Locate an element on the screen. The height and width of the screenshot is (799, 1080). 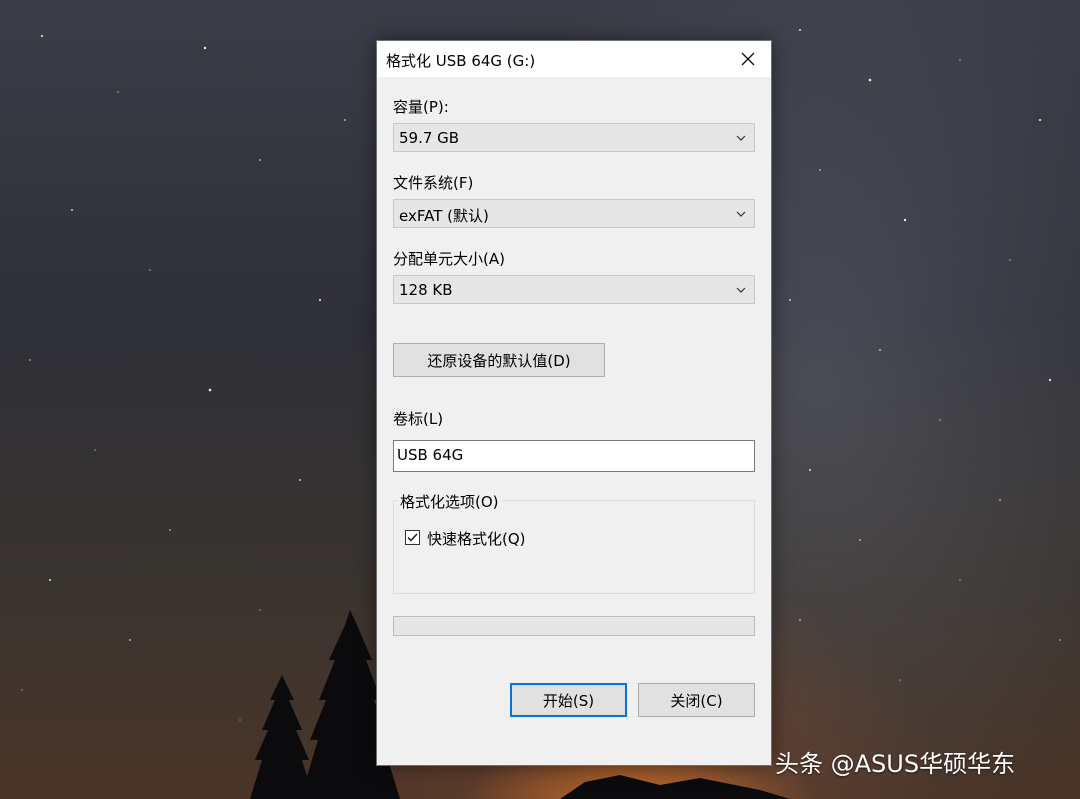
volume-label-input: USB 64G is located at coordinates (574, 456).